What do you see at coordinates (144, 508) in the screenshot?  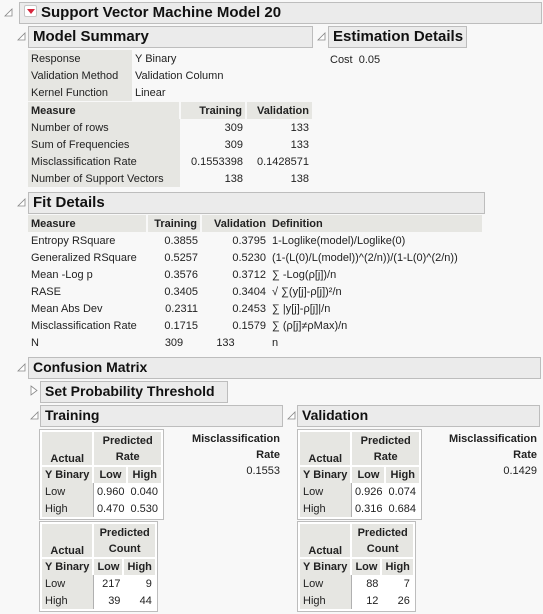 I see `matrix-cell: 0.530` at bounding box center [144, 508].